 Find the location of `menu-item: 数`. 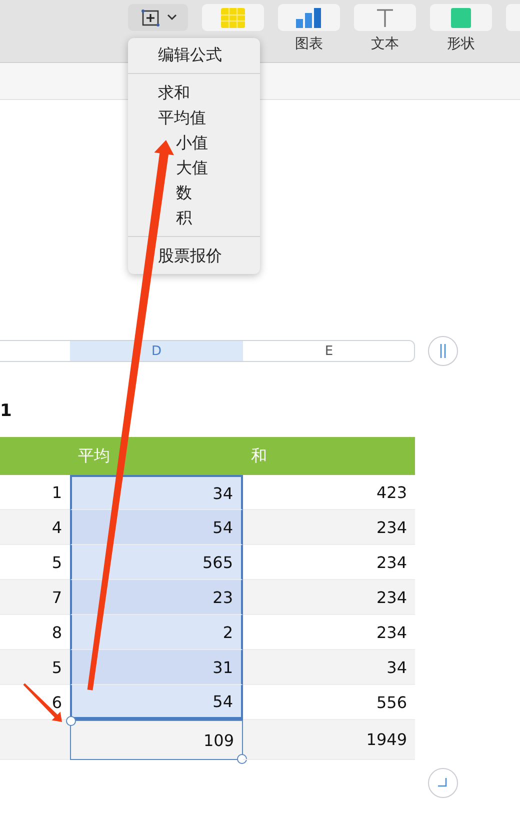

menu-item: 数 is located at coordinates (184, 192).